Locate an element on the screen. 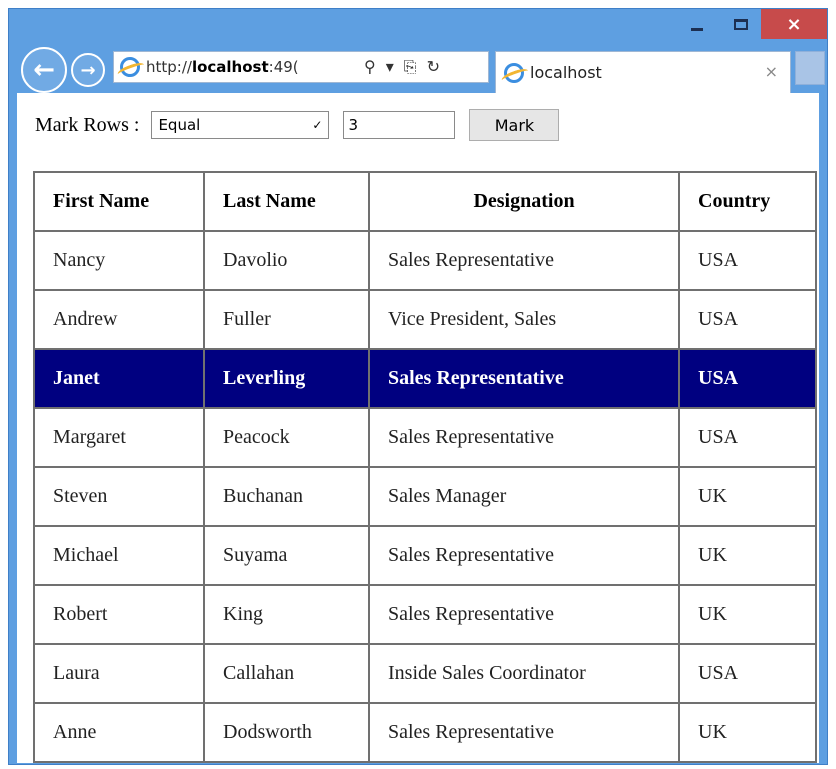 The height and width of the screenshot is (769, 836). cell-last-name: Leverling is located at coordinates (286, 378).